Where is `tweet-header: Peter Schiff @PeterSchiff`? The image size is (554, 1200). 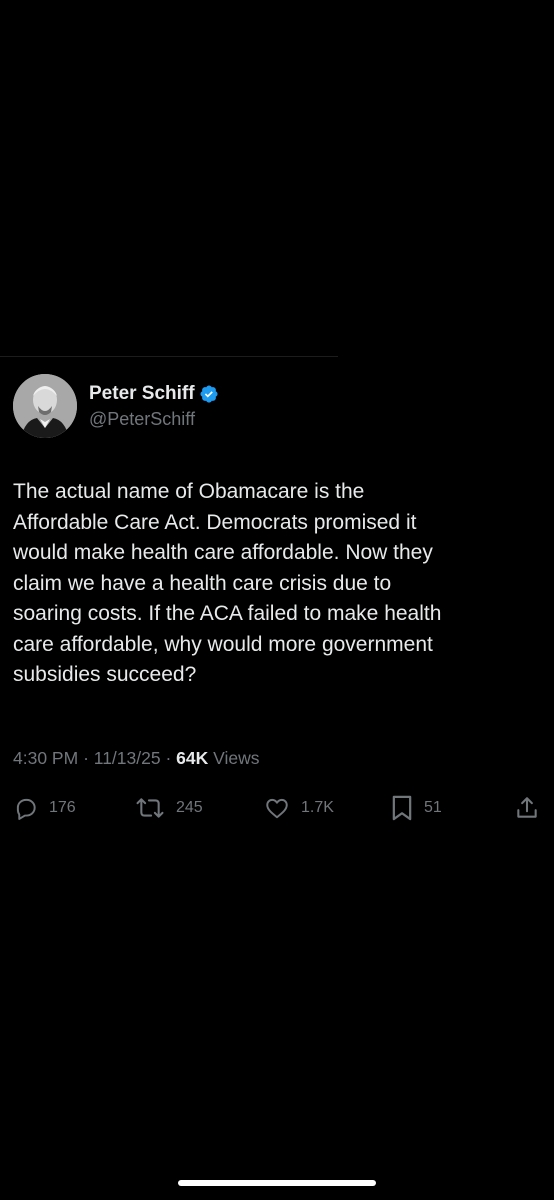 tweet-header: Peter Schiff @PeterSchiff is located at coordinates (116, 406).